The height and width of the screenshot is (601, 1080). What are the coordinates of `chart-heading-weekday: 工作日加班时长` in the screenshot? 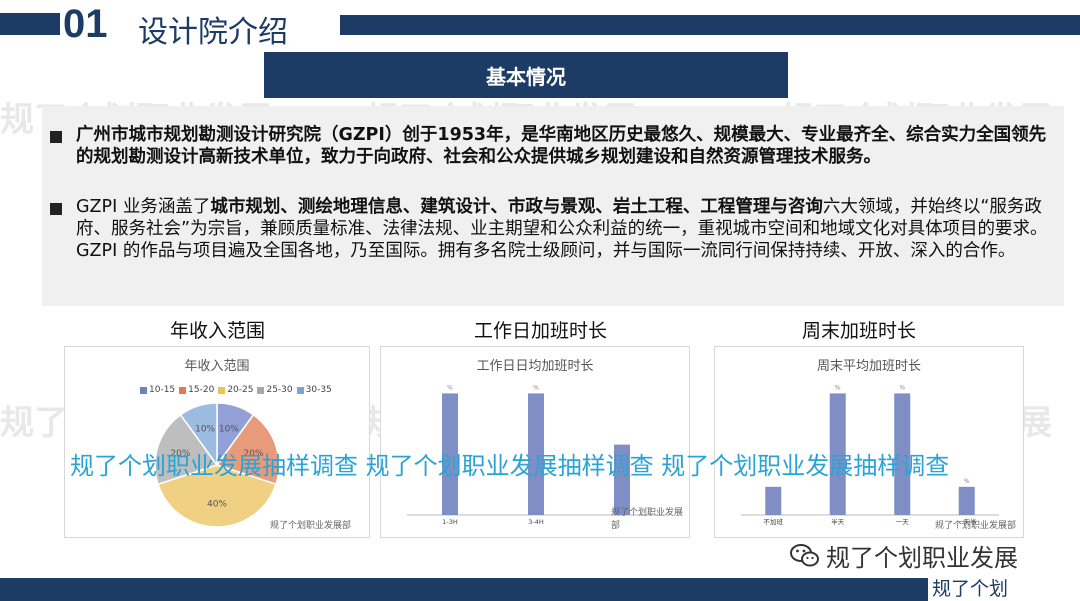 It's located at (541, 331).